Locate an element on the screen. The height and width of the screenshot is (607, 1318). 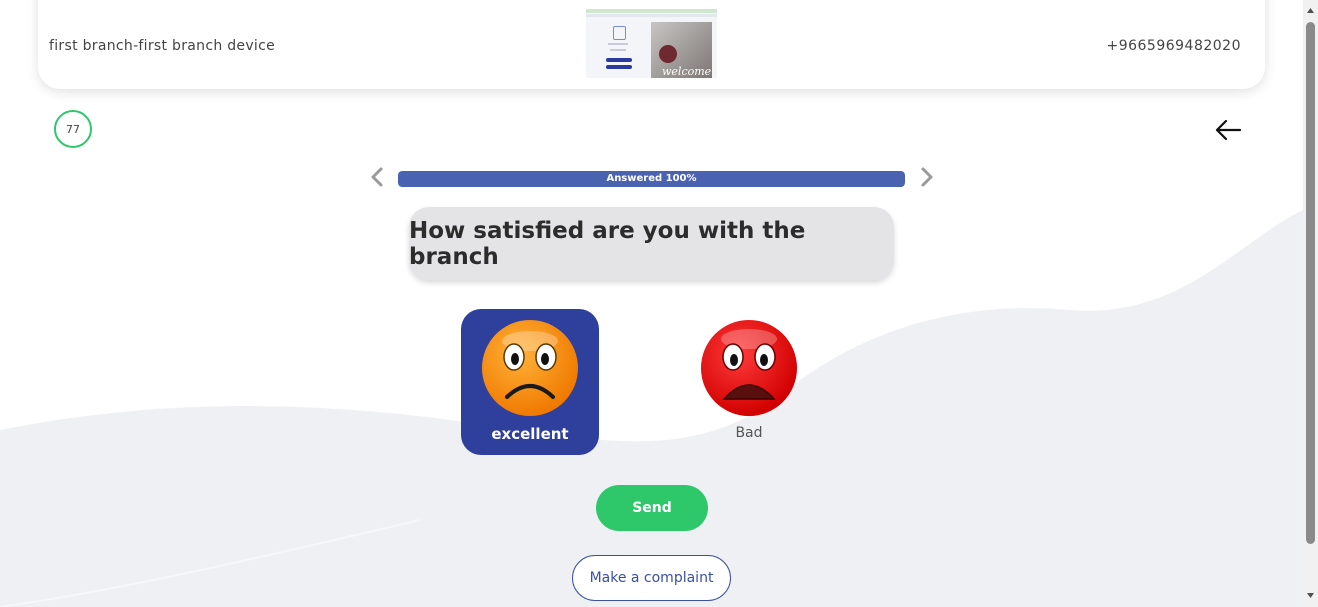
option-excellent: excellent is located at coordinates (530, 382).